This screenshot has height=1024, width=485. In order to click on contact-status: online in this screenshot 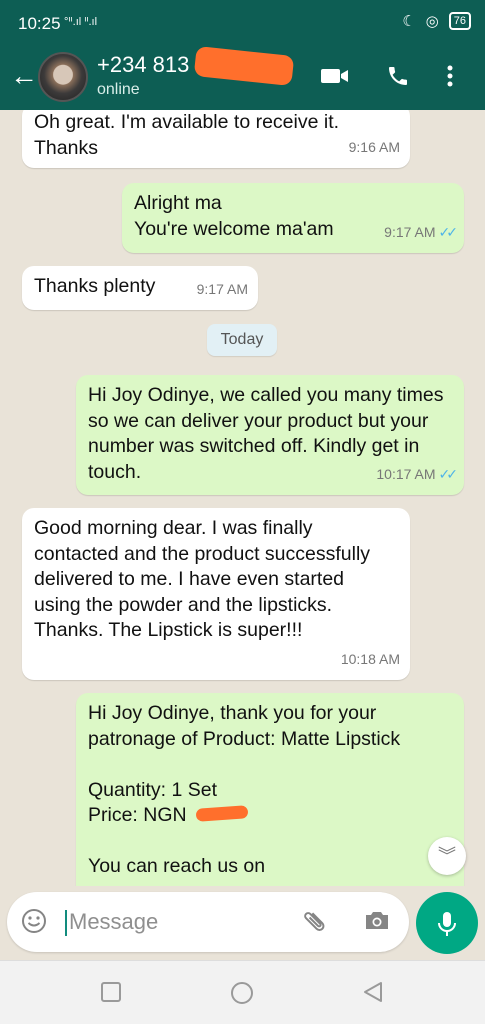, I will do `click(118, 89)`.